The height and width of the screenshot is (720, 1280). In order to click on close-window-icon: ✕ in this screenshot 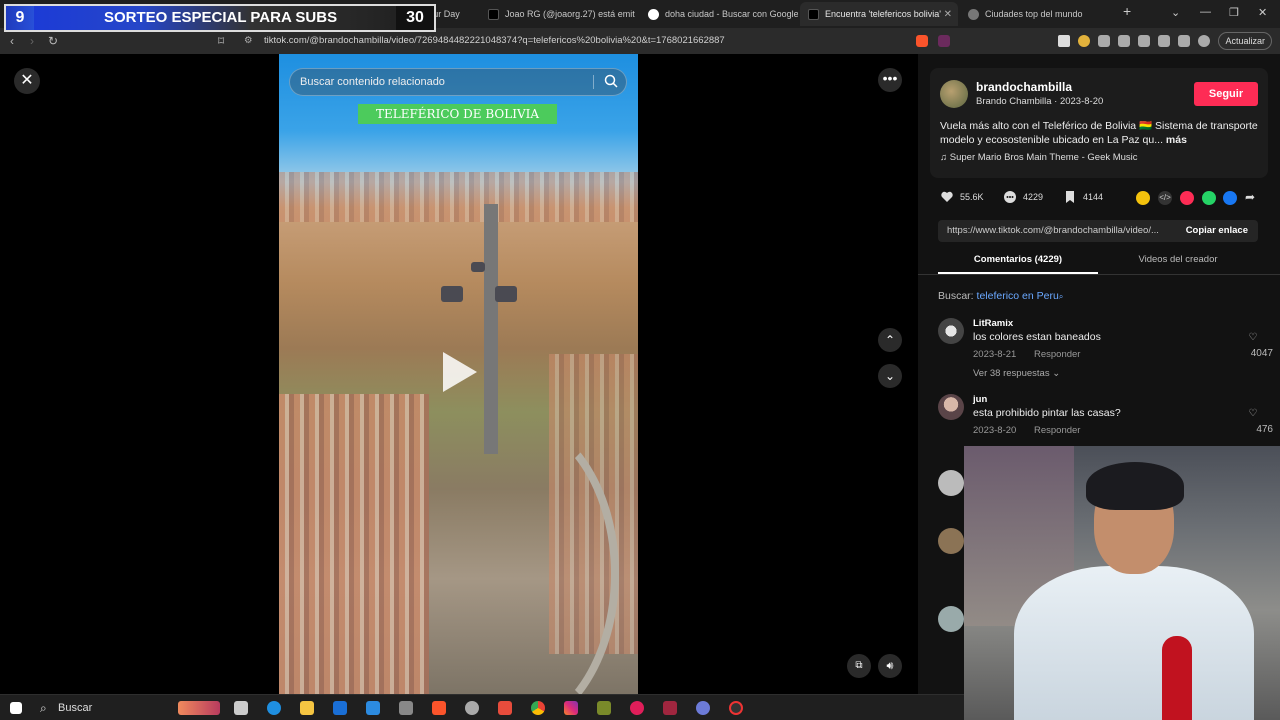, I will do `click(1262, 12)`.